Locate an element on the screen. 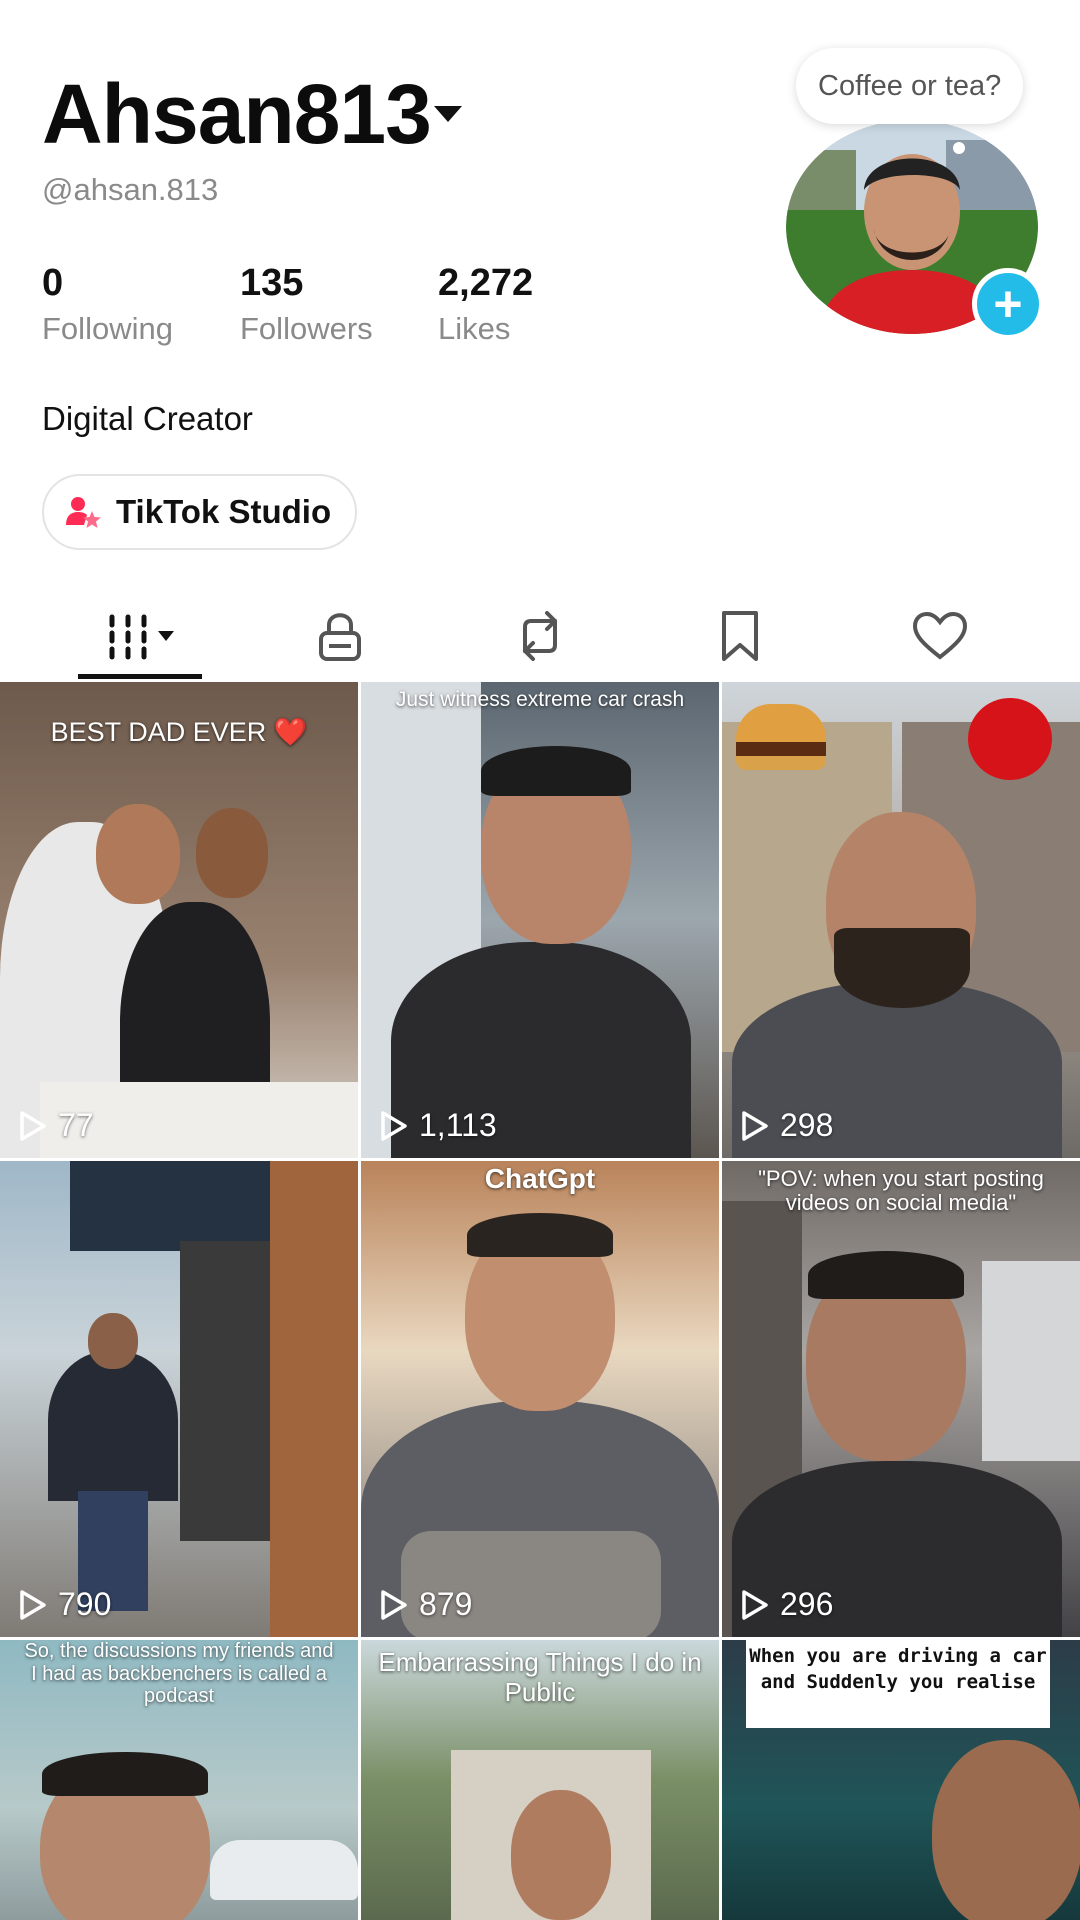 The width and height of the screenshot is (1080, 1920). profile-tab-bar is located at coordinates (540, 636).